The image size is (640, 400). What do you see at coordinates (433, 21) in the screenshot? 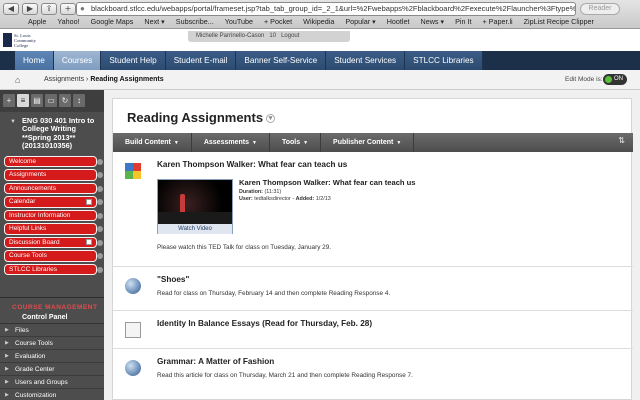
I see `bookmark-link: News ▾` at bounding box center [433, 21].